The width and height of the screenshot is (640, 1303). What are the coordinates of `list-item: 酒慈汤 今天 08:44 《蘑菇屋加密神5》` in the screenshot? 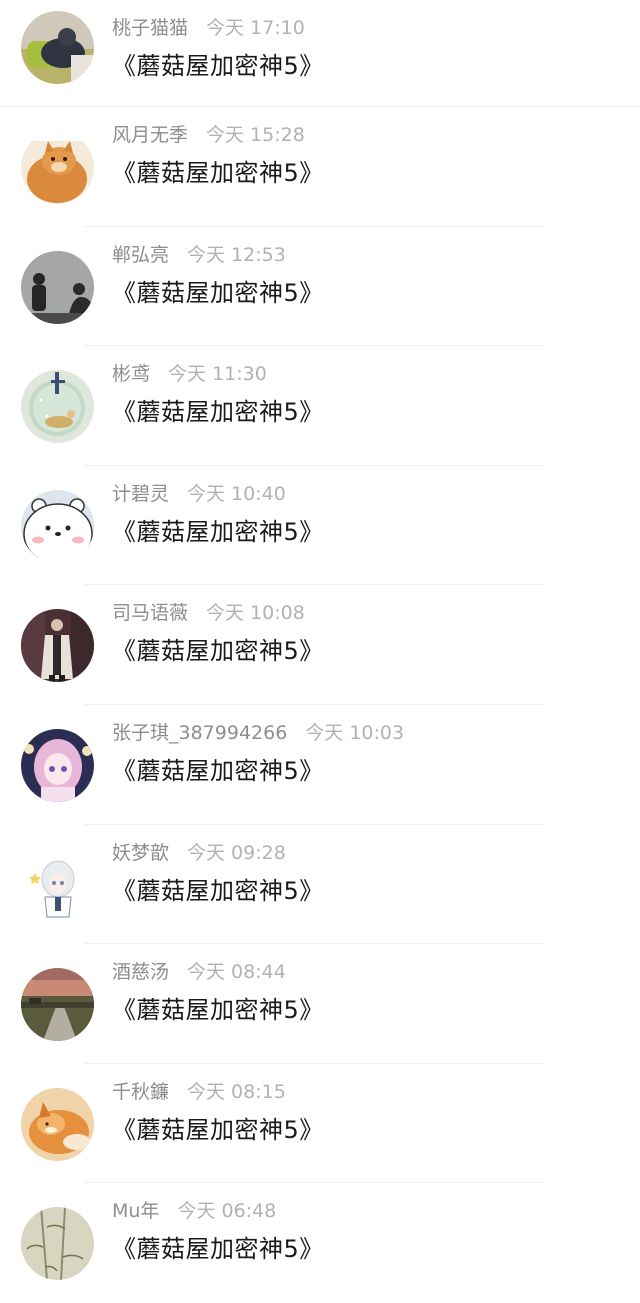 It's located at (320, 1004).